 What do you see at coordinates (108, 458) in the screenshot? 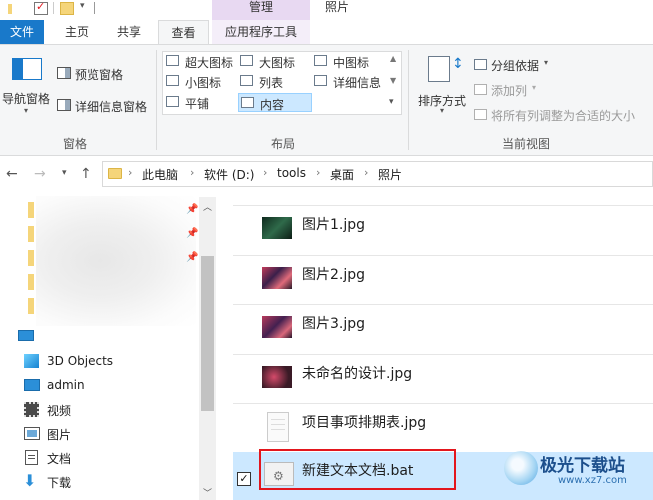
I see `nav-item-documents: 文档` at bounding box center [108, 458].